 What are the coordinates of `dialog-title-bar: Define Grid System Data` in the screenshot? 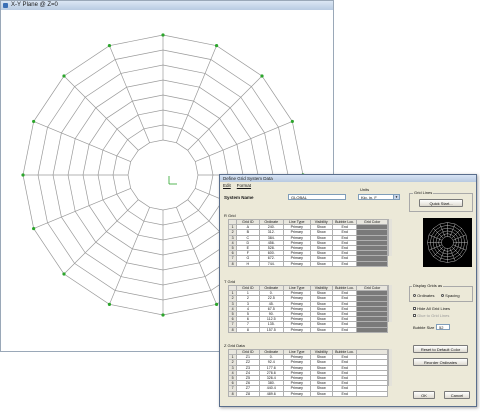 It's located at (348, 178).